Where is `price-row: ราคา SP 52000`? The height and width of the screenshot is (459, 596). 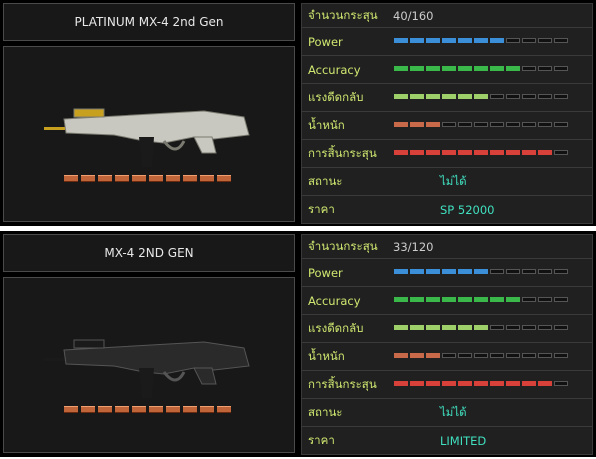
price-row: ราคา SP 52000 is located at coordinates (447, 210).